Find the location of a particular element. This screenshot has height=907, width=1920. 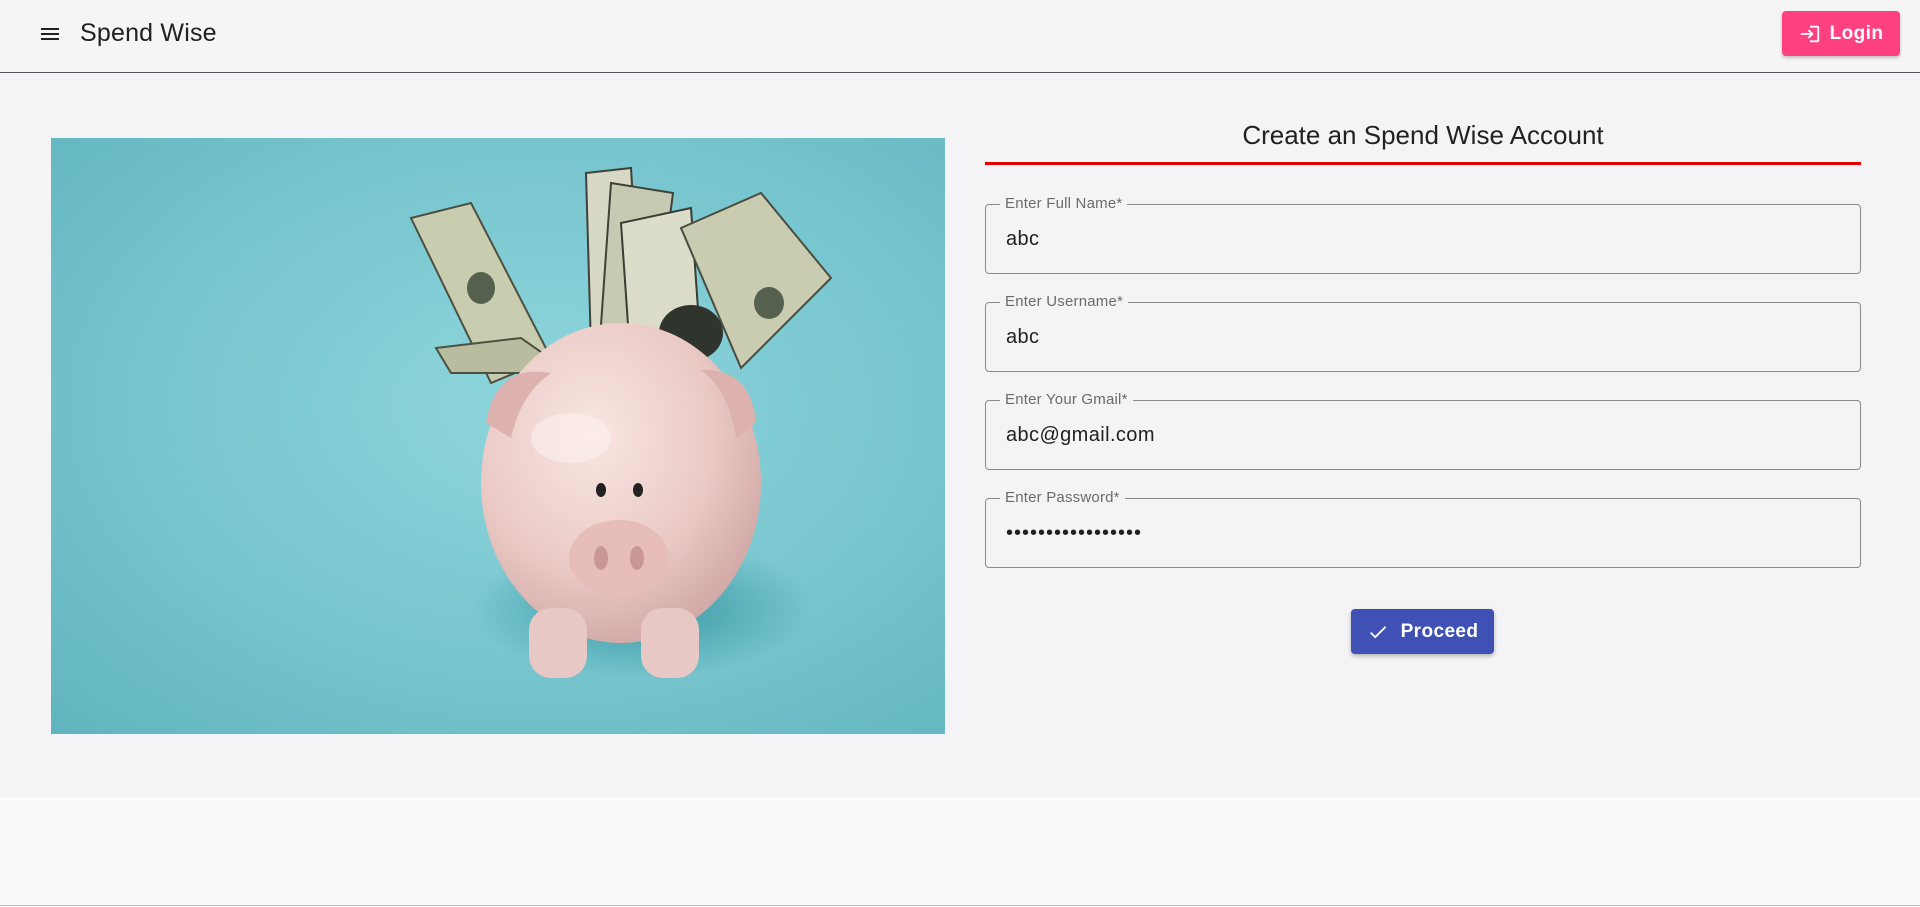

login-icon is located at coordinates (1809, 33).